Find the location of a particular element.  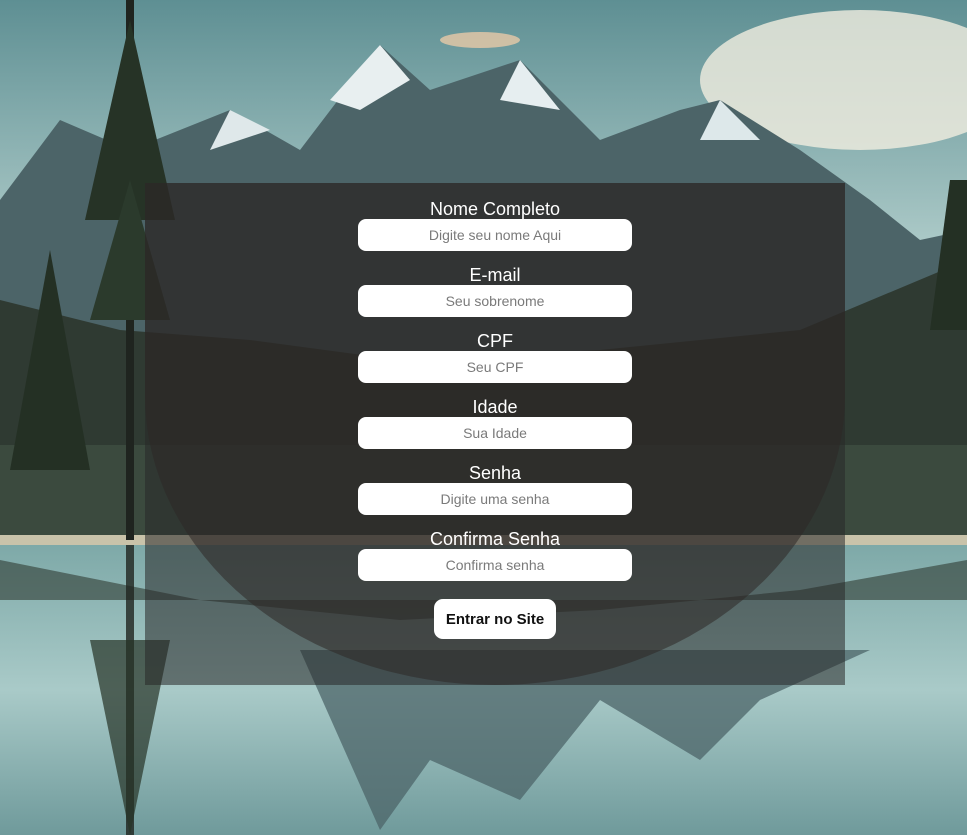

field-email: E-mail is located at coordinates (495, 291).